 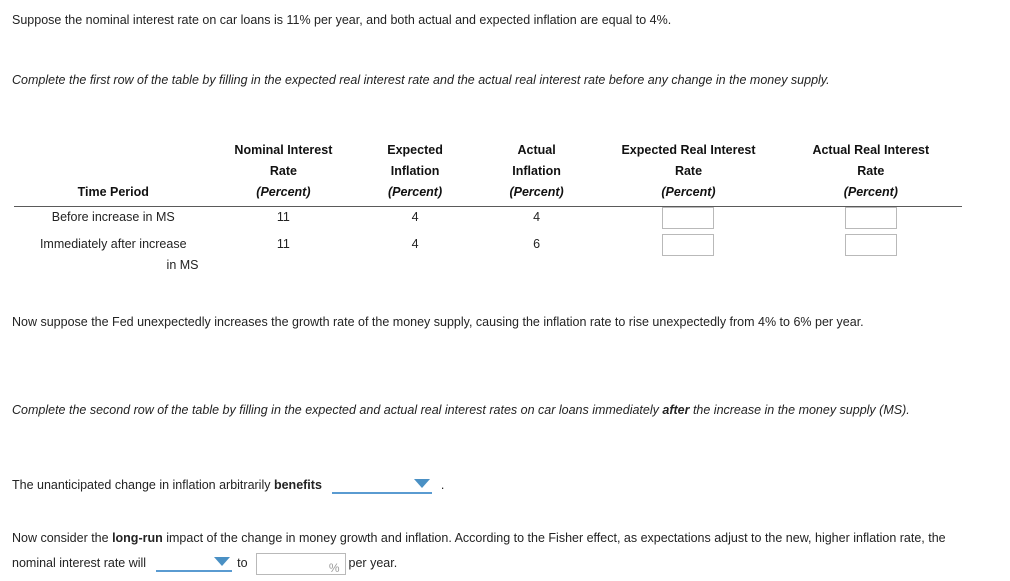 I want to click on header-actinf-line2: Inflation, so click(x=536, y=171).